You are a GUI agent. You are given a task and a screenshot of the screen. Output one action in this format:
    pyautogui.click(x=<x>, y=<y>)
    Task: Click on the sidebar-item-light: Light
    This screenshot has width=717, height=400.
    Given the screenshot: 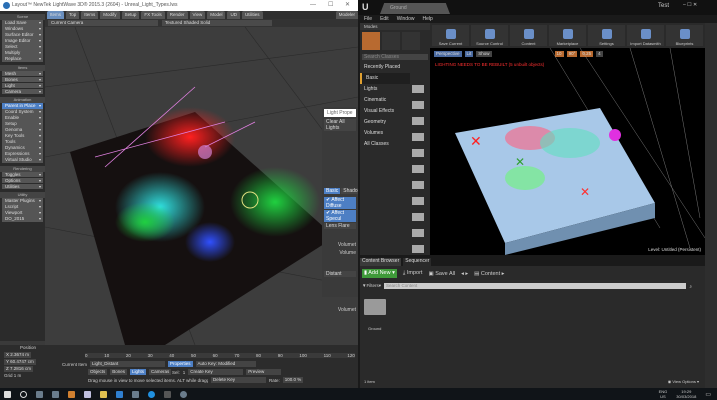 What is the action you would take?
    pyautogui.click(x=22, y=85)
    